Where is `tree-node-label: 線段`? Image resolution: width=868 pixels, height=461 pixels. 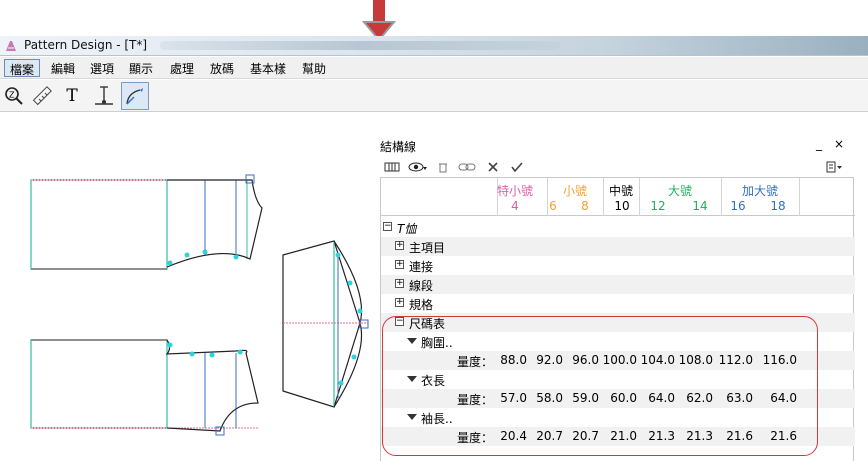
tree-node-label: 線段 is located at coordinates (421, 286).